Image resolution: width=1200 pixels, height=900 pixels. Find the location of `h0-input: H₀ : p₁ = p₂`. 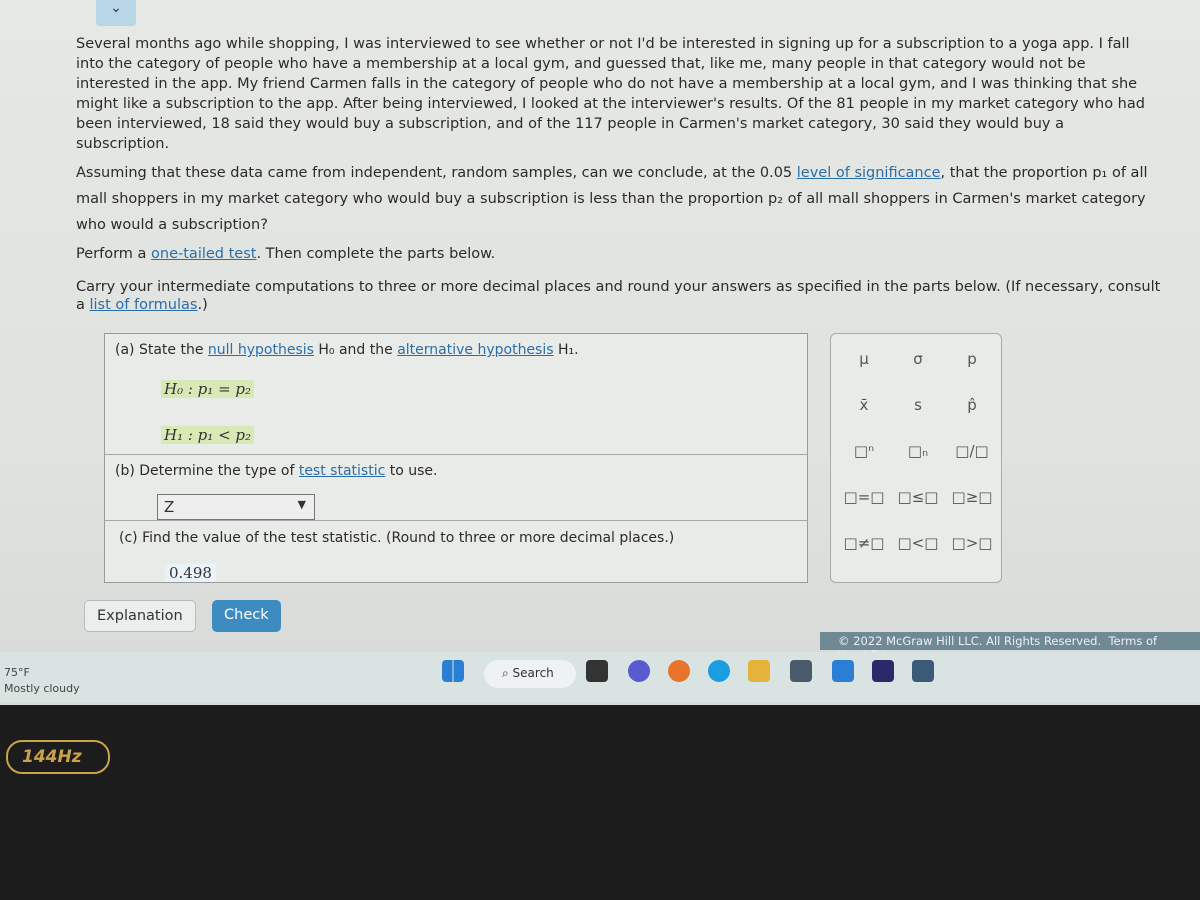

h0-input: H₀ : p₁ = p₂ is located at coordinates (208, 389).